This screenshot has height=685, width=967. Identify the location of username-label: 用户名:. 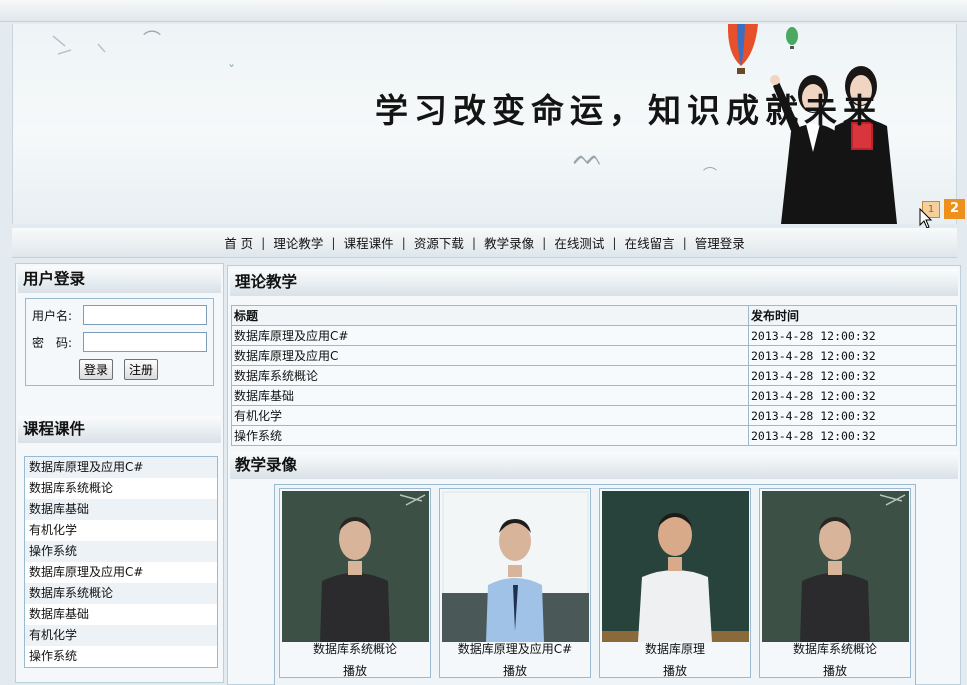
(52, 315).